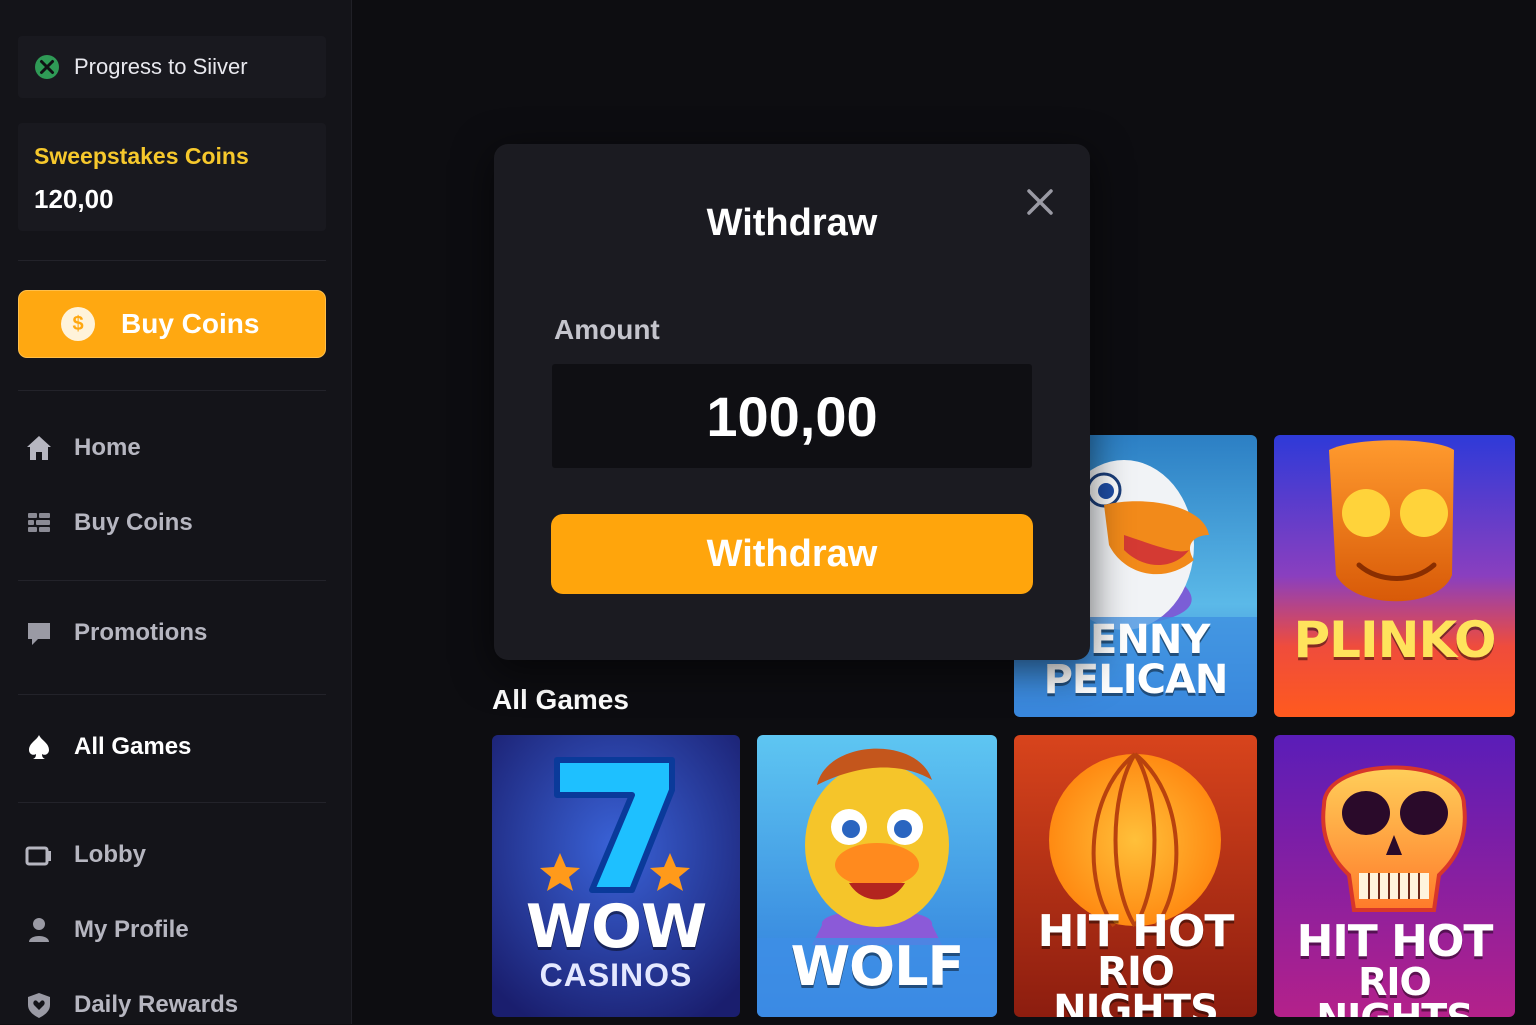 Image resolution: width=1536 pixels, height=1025 pixels. What do you see at coordinates (110, 854) in the screenshot?
I see `nav-label: Lobby` at bounding box center [110, 854].